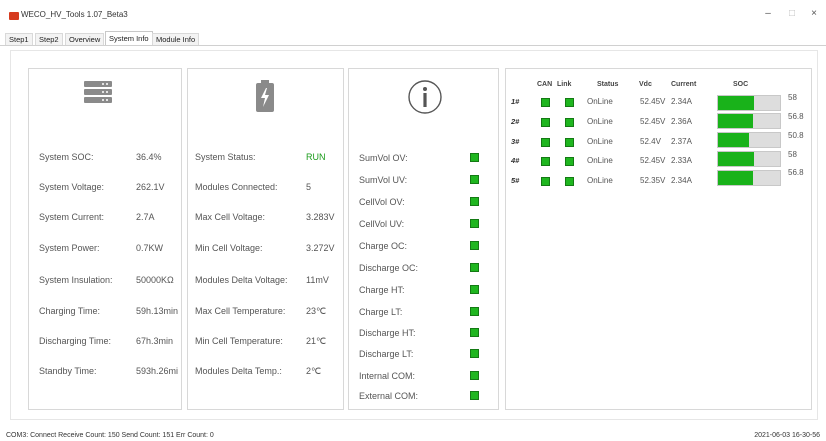  I want to click on info-icon, so click(425, 97).